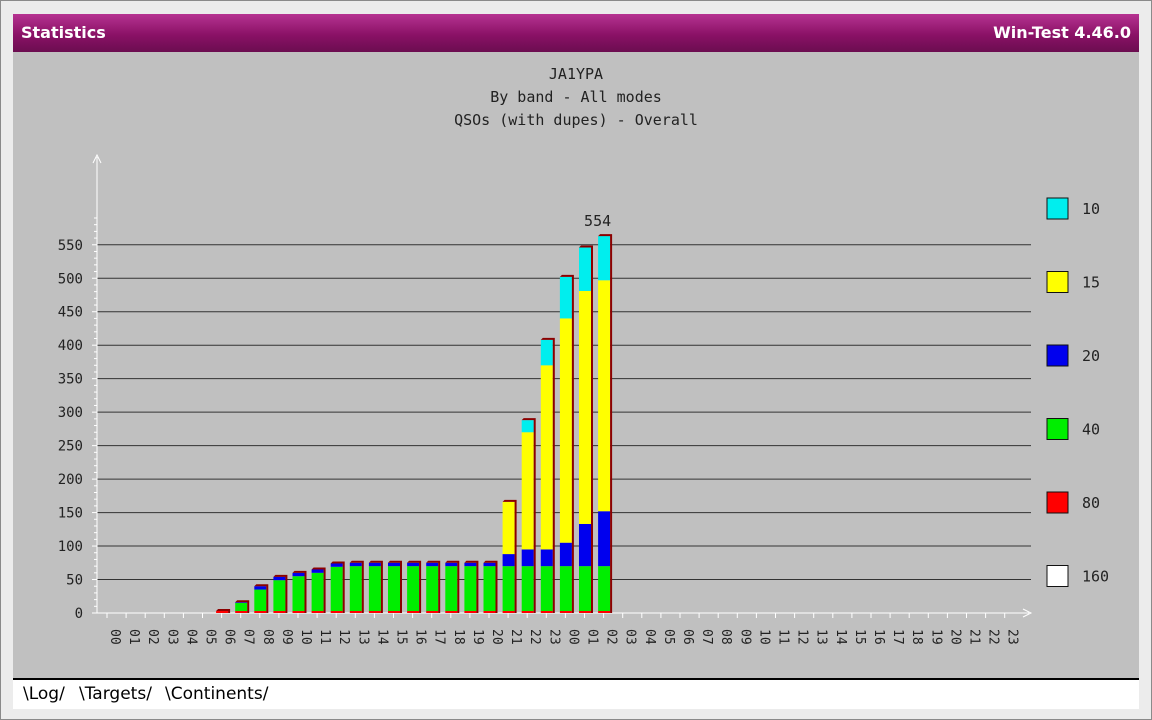 The height and width of the screenshot is (720, 1152). I want to click on tab-targets: \Targets/, so click(115, 695).